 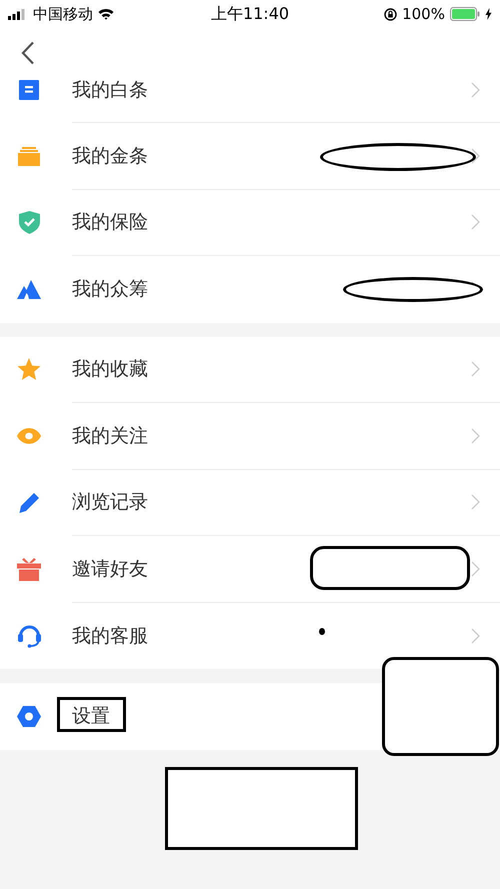 I want to click on menu-label: 设置, so click(x=91, y=717).